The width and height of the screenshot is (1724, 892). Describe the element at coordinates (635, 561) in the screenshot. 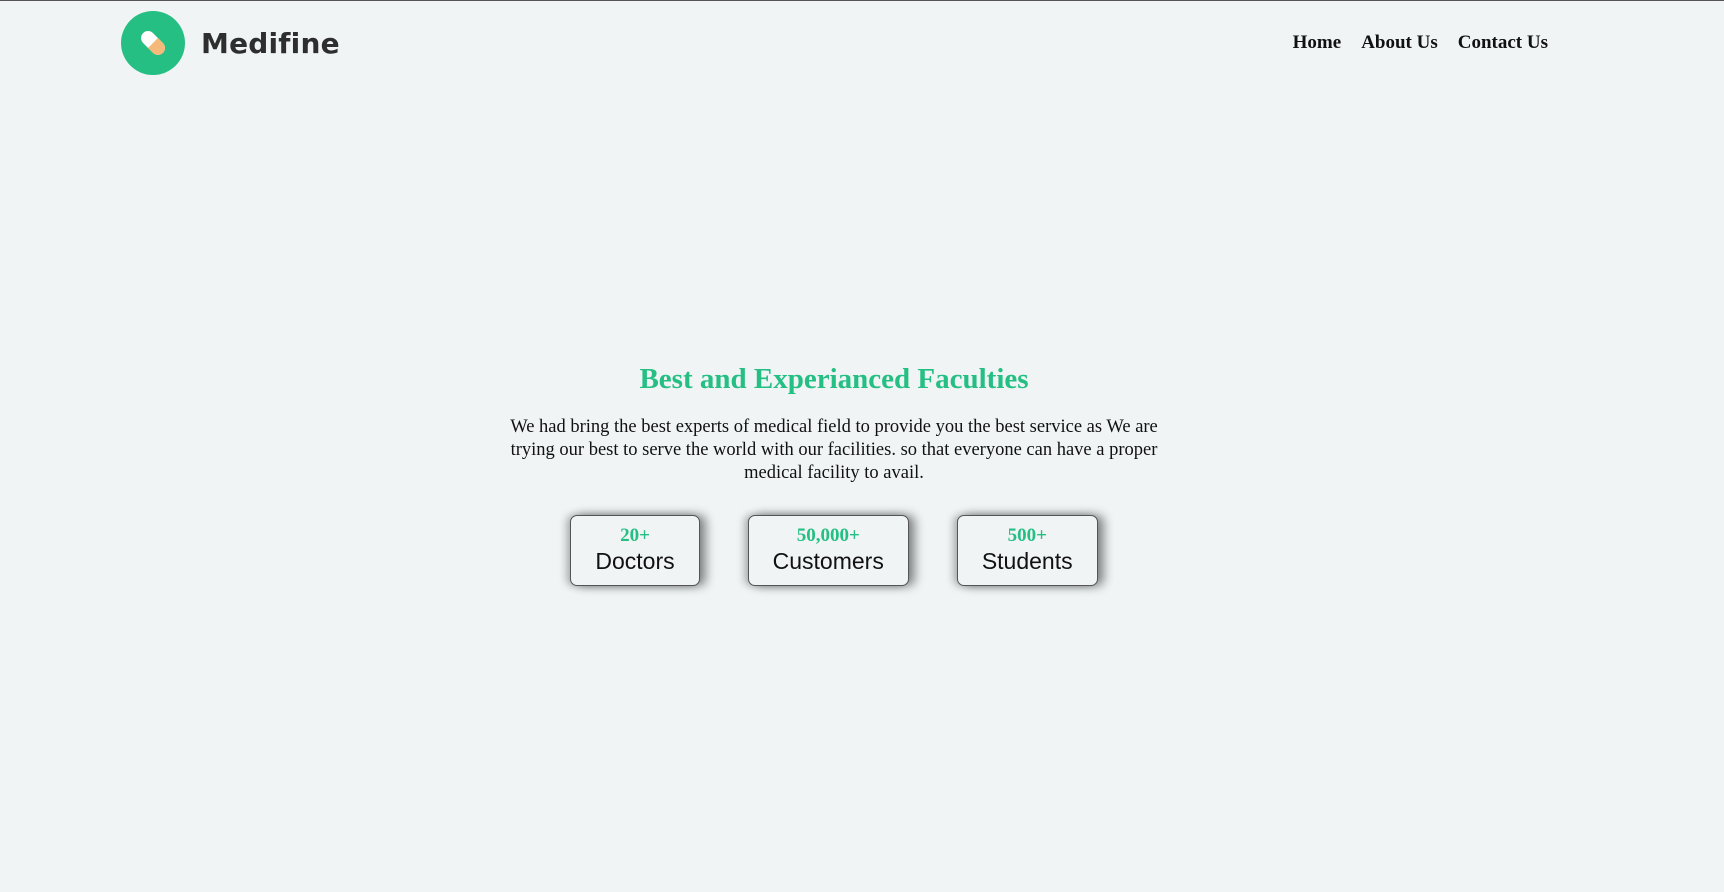

I see `stat-label: Doctors` at that location.